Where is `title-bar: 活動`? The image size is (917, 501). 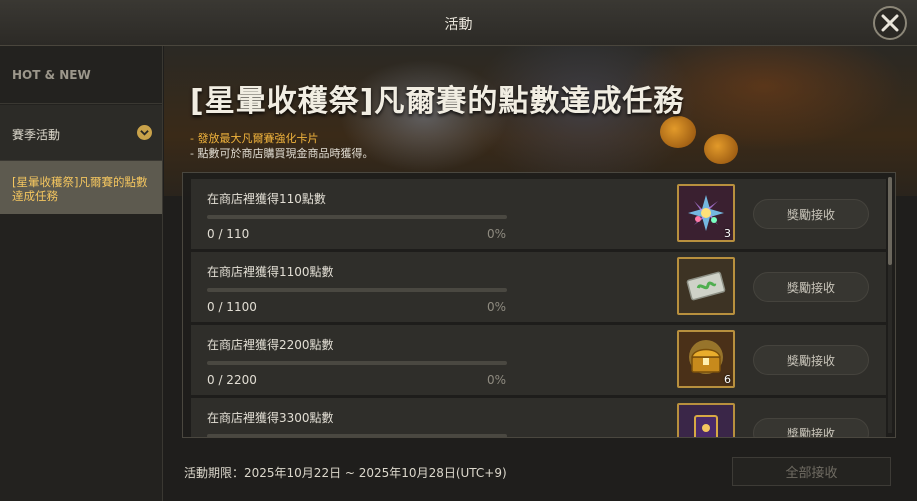
title-bar: 活動 is located at coordinates (458, 23).